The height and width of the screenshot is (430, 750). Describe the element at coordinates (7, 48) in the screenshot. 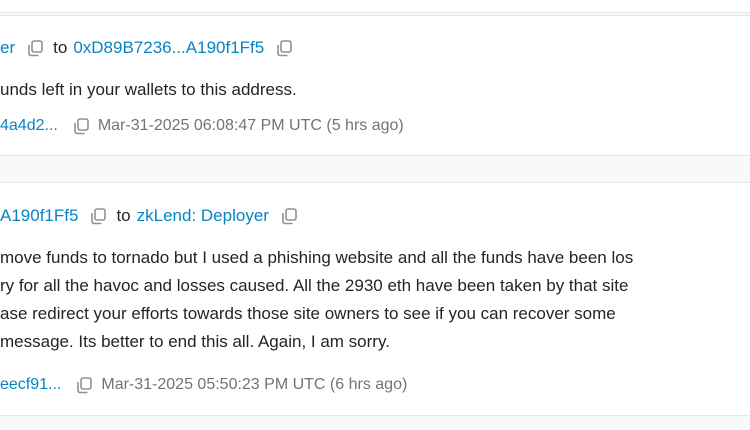

I see `from-address-link: er` at that location.